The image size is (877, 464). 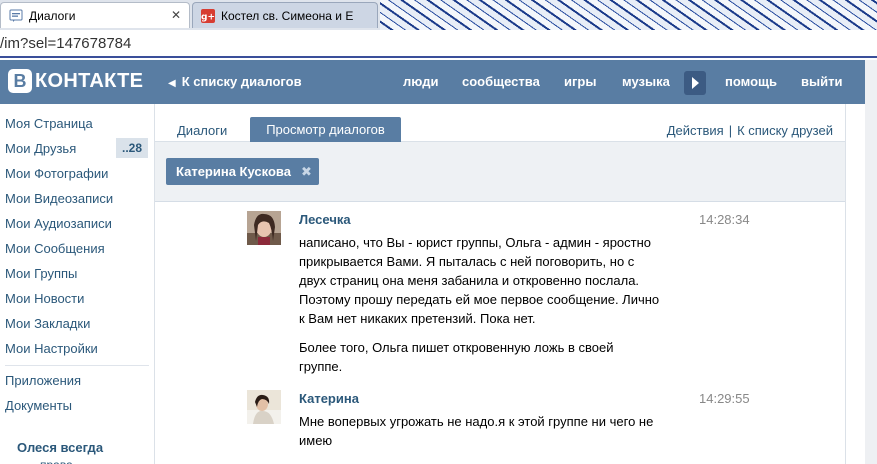 I want to click on browser-theme-pattern, so click(x=628, y=15).